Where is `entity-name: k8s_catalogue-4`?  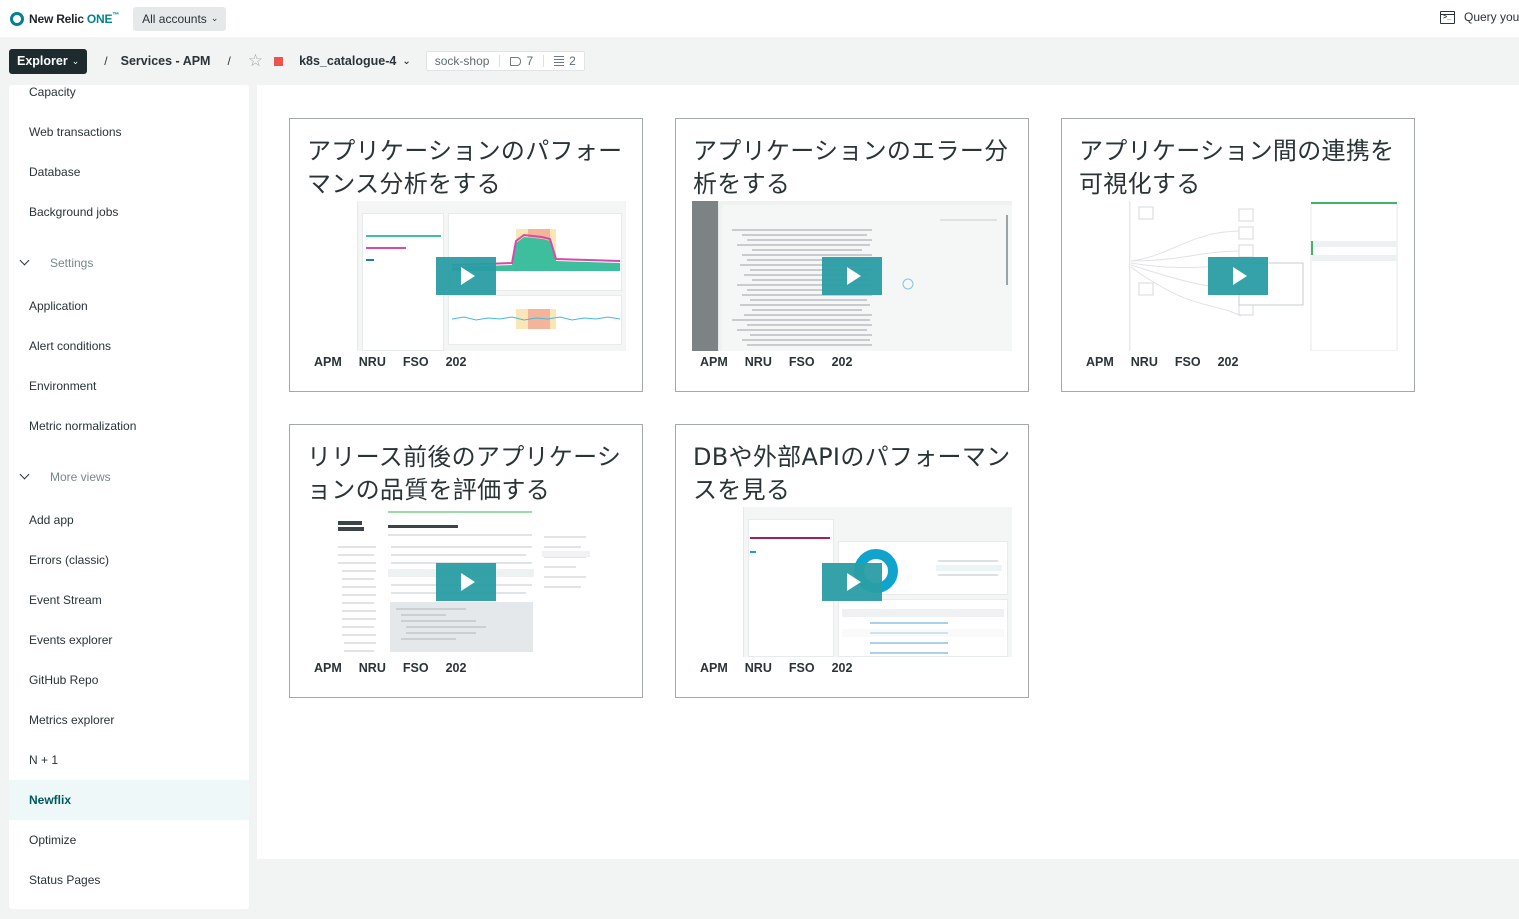 entity-name: k8s_catalogue-4 is located at coordinates (347, 61).